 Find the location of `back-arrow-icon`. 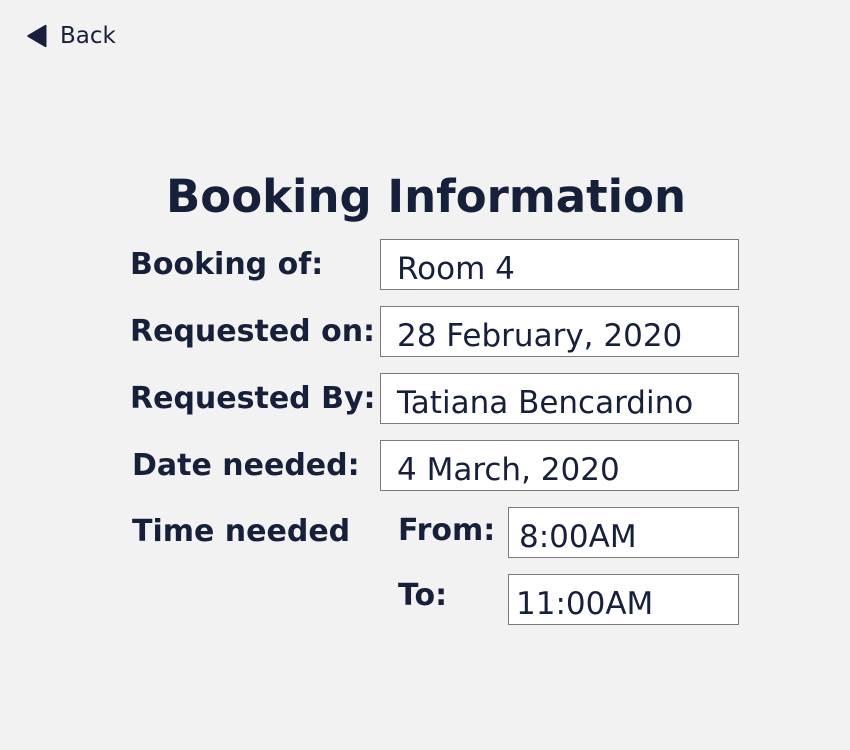

back-arrow-icon is located at coordinates (36, 36).